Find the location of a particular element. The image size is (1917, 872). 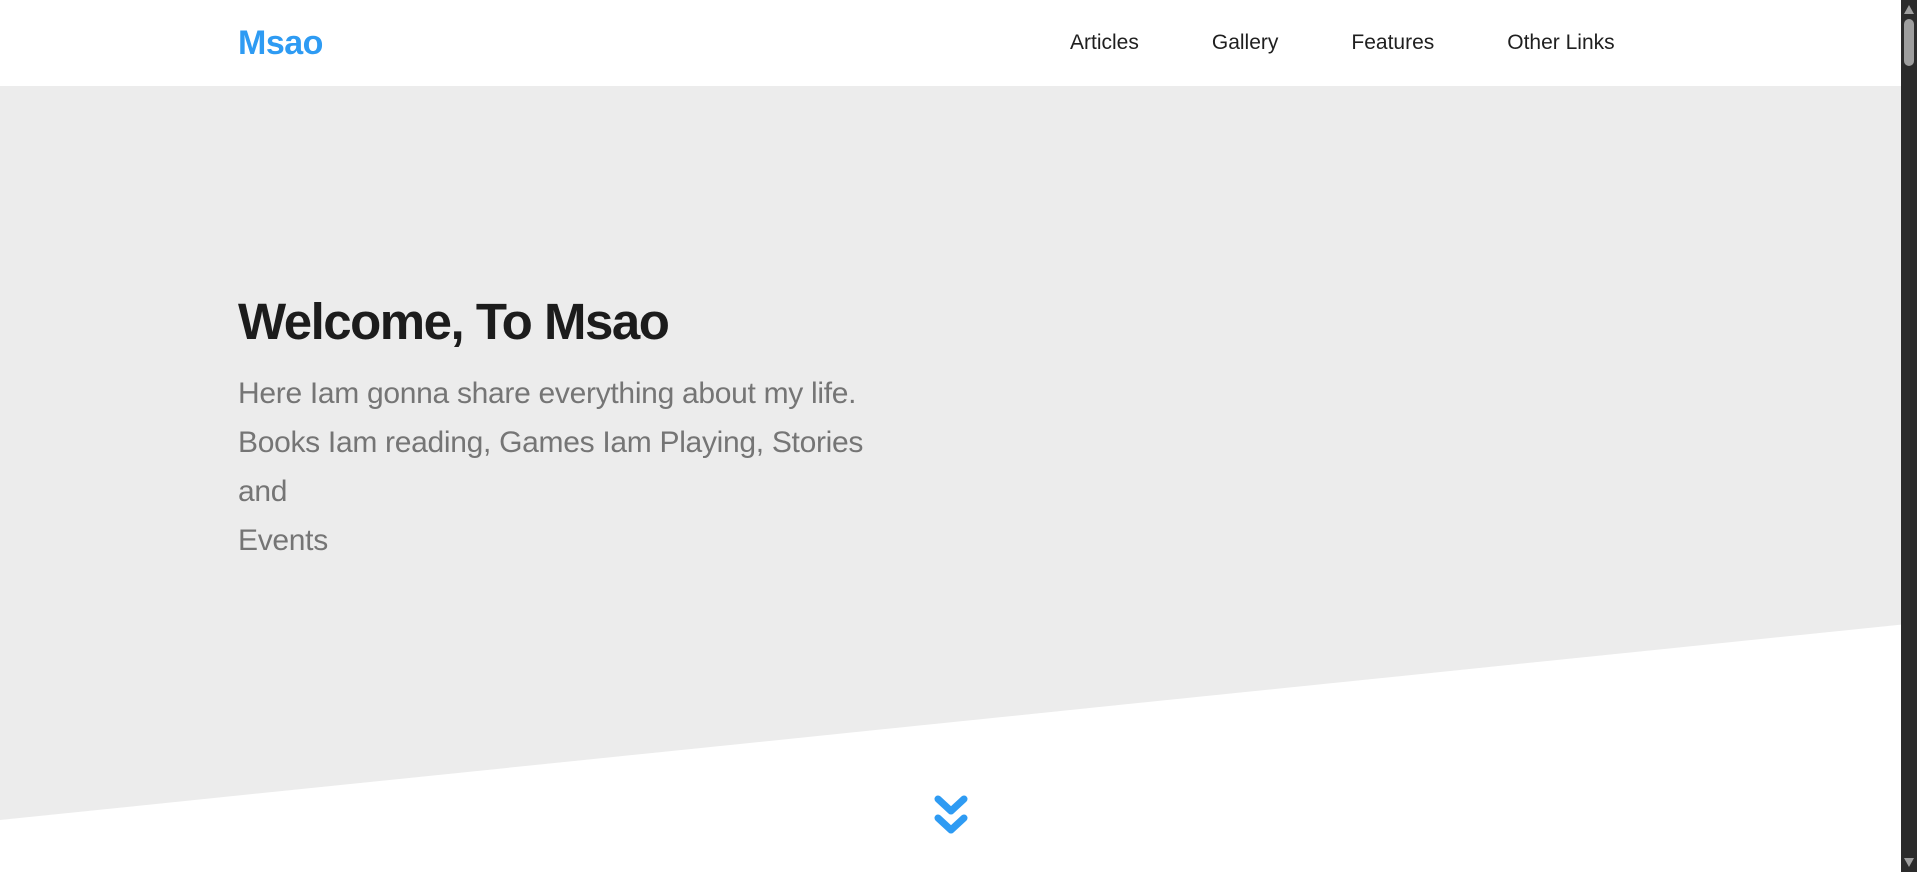

nav-item-articles: Articles is located at coordinates (1104, 43).